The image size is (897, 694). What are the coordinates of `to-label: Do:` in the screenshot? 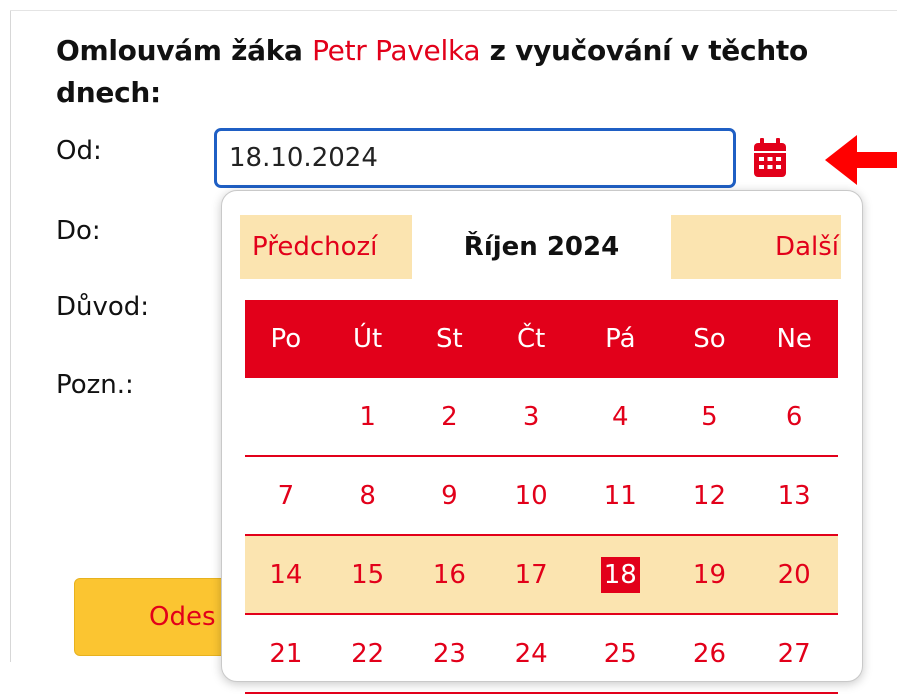 It's located at (78, 231).